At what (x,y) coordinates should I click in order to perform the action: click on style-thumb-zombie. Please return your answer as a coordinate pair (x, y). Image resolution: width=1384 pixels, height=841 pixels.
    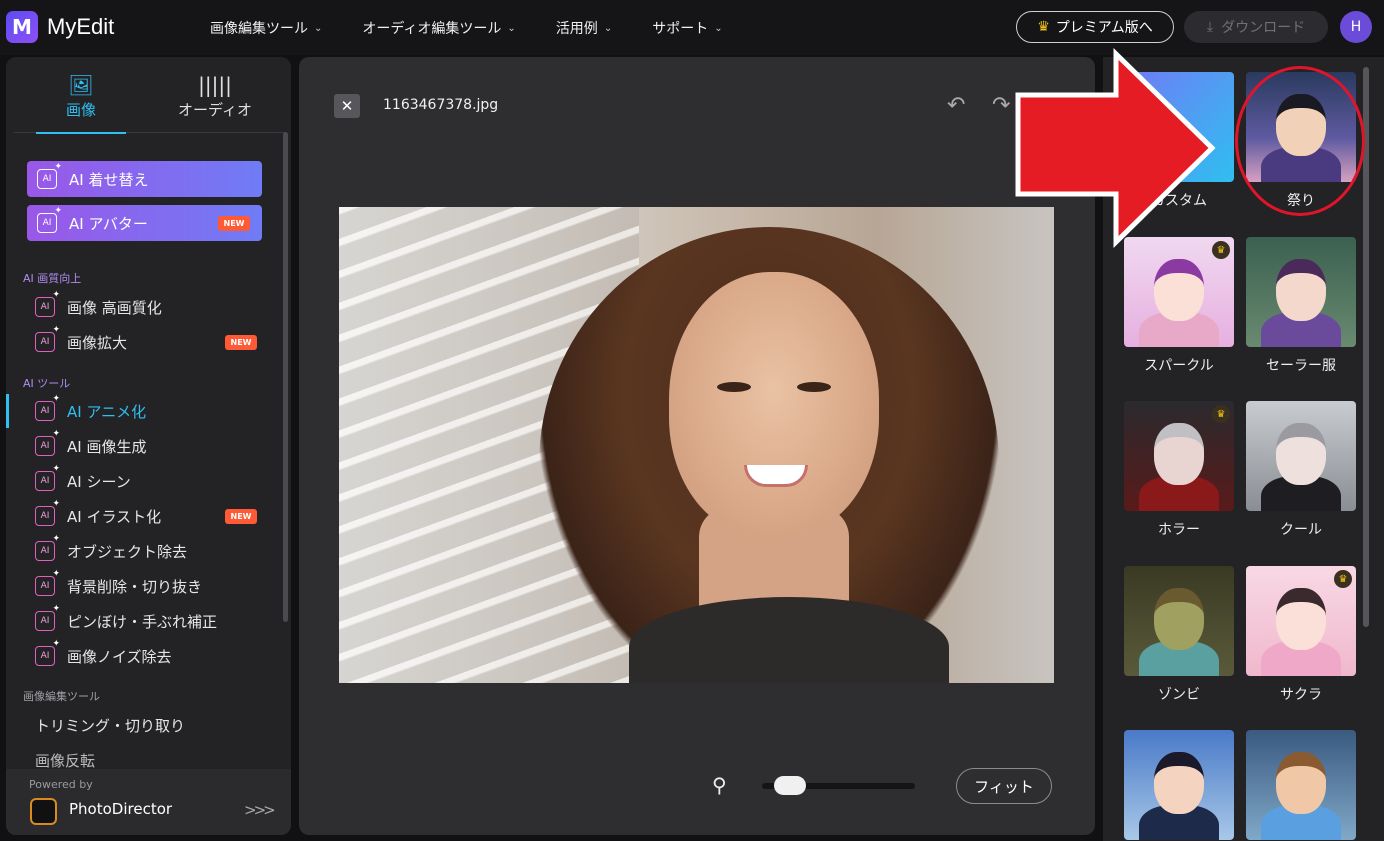
    Looking at the image, I should click on (1179, 621).